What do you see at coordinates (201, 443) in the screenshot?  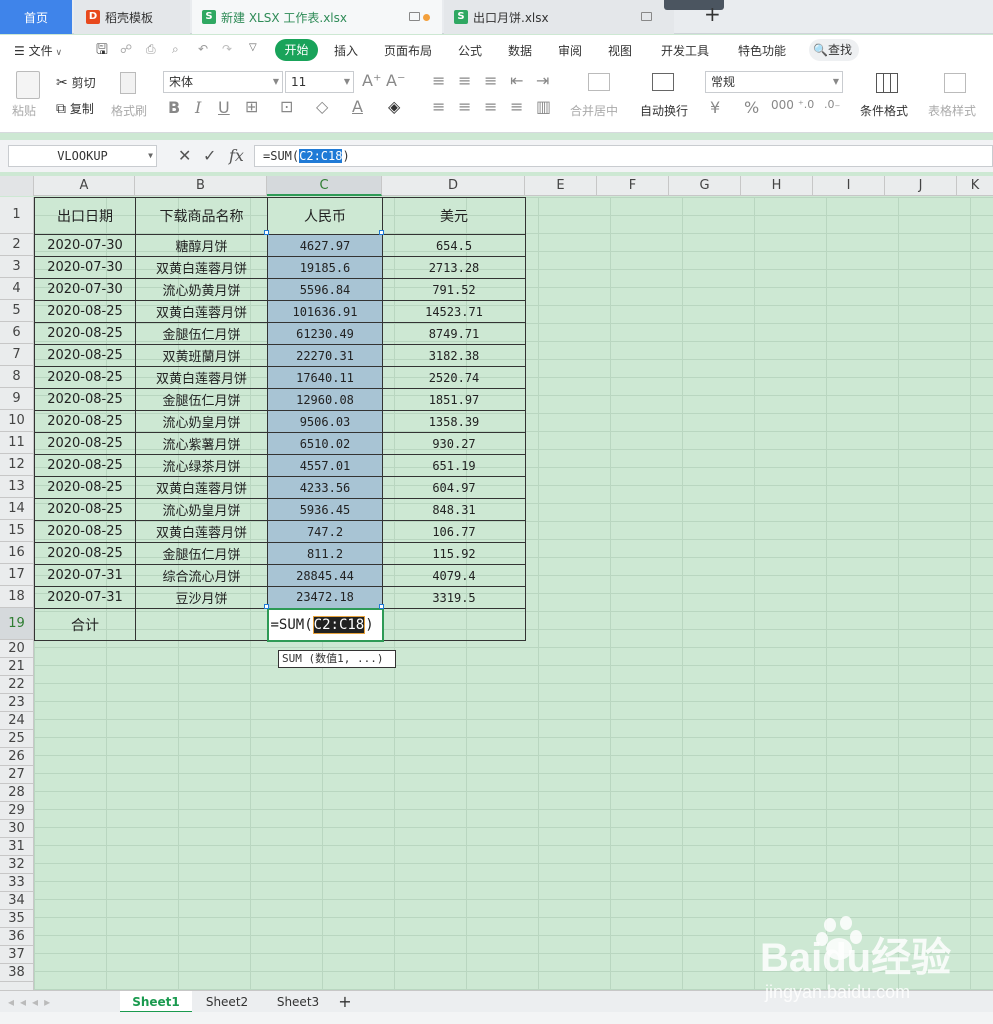 I see `table-cell: 流心紫薯月饼` at bounding box center [201, 443].